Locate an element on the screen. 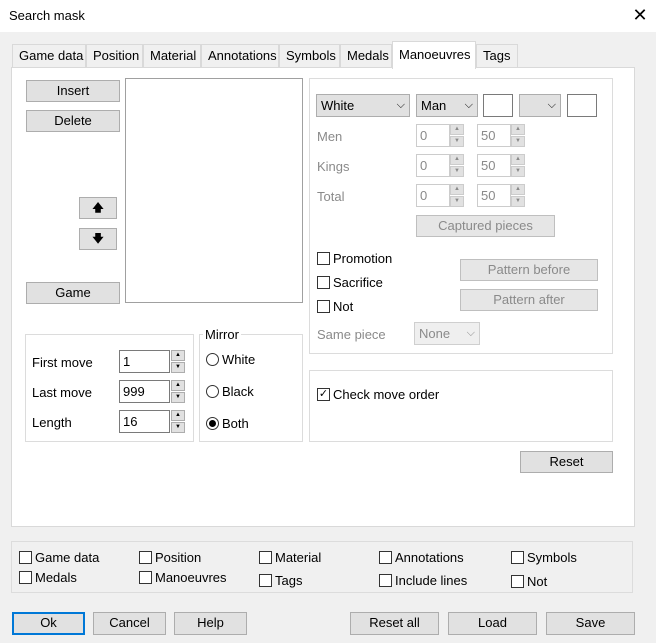 This screenshot has height=643, width=656. scope-include-lines-checkbox is located at coordinates (385, 580).